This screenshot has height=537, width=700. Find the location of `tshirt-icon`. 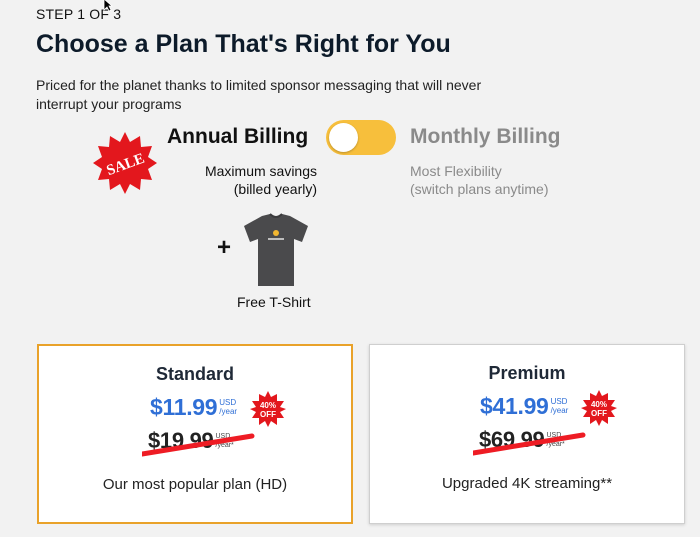

tshirt-icon is located at coordinates (276, 249).